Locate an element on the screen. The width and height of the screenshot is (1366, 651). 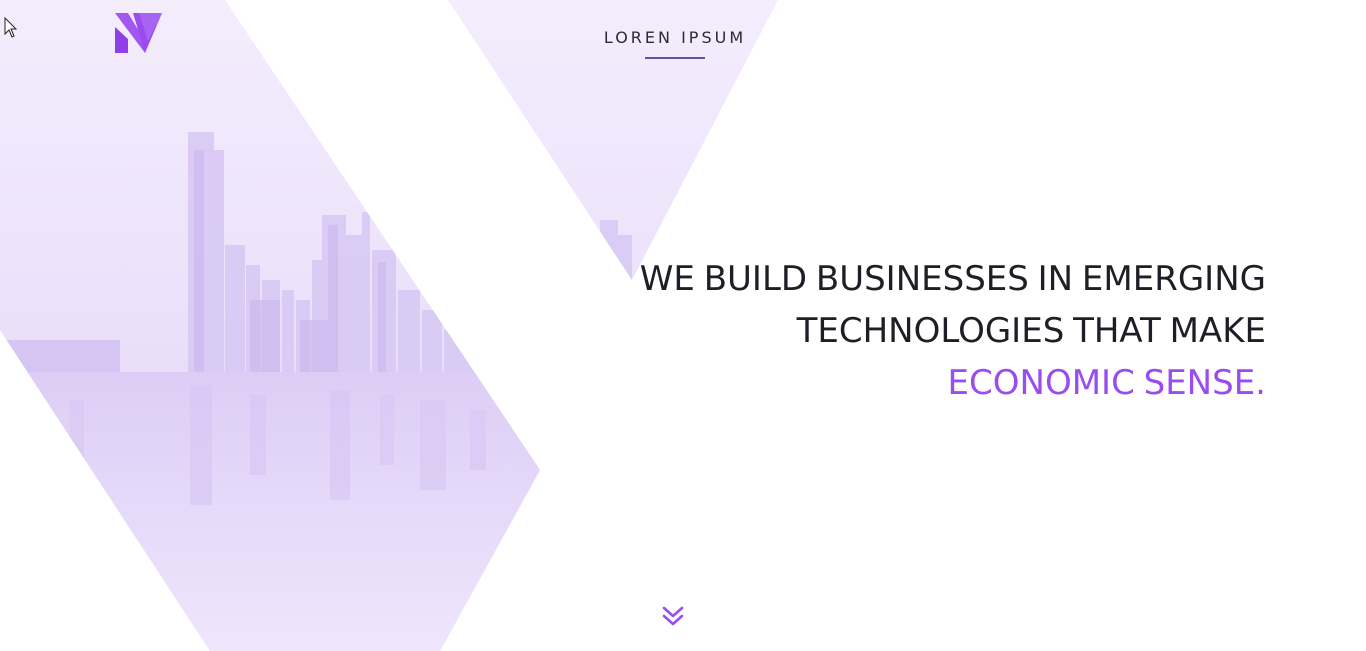
headline-line-2: TECHNOLOGIES THAT MAKE is located at coordinates (1031, 331).